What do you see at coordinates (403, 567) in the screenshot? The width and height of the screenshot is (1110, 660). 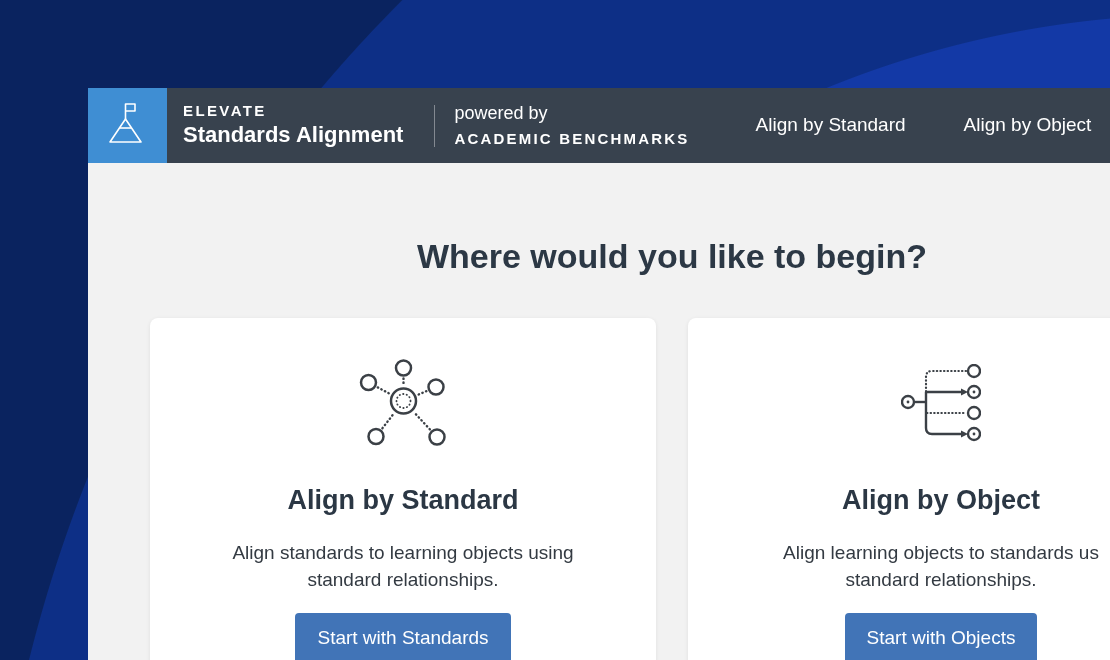 I see `card-description: Align standards to learning objects using standard relationships.` at bounding box center [403, 567].